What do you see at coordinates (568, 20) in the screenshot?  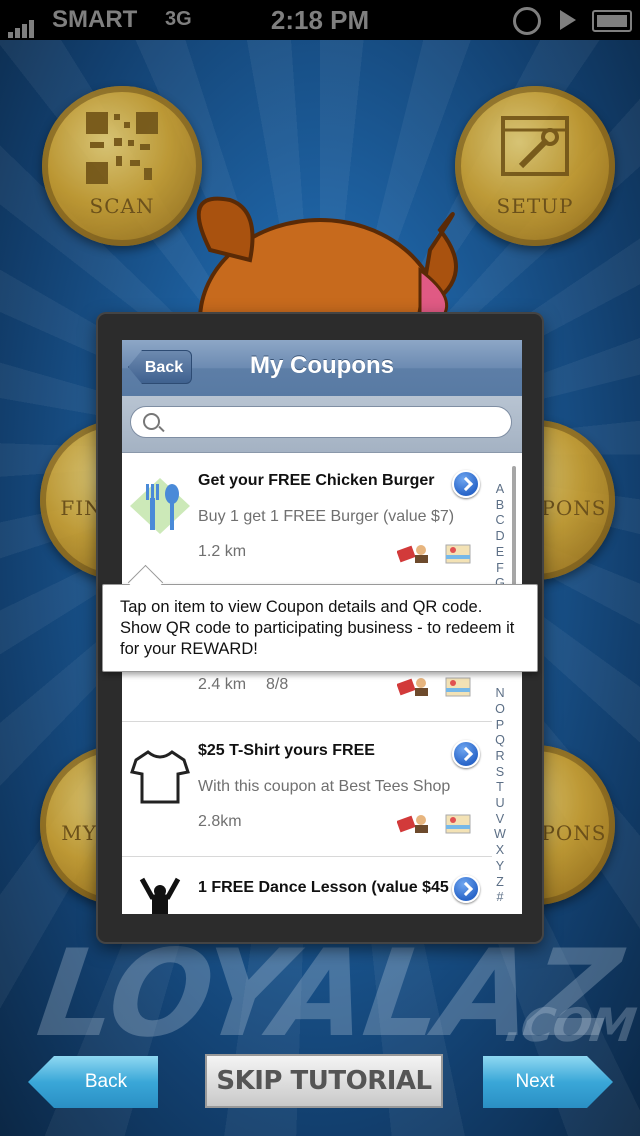 I see `play-icon` at bounding box center [568, 20].